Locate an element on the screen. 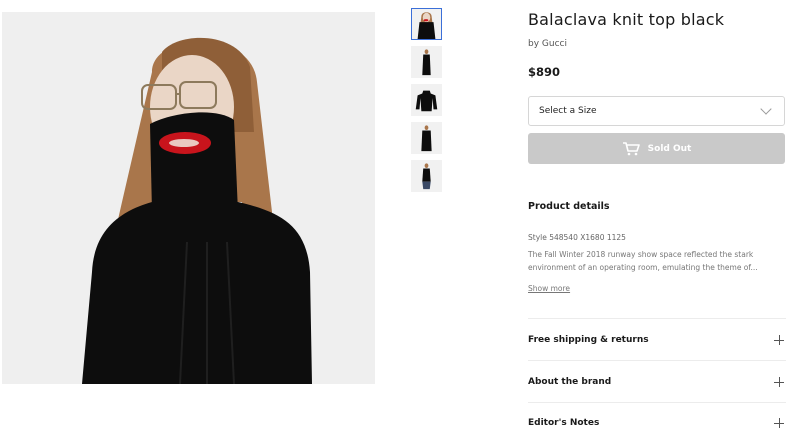  thumbnail-flat-lay-image is located at coordinates (426, 100).